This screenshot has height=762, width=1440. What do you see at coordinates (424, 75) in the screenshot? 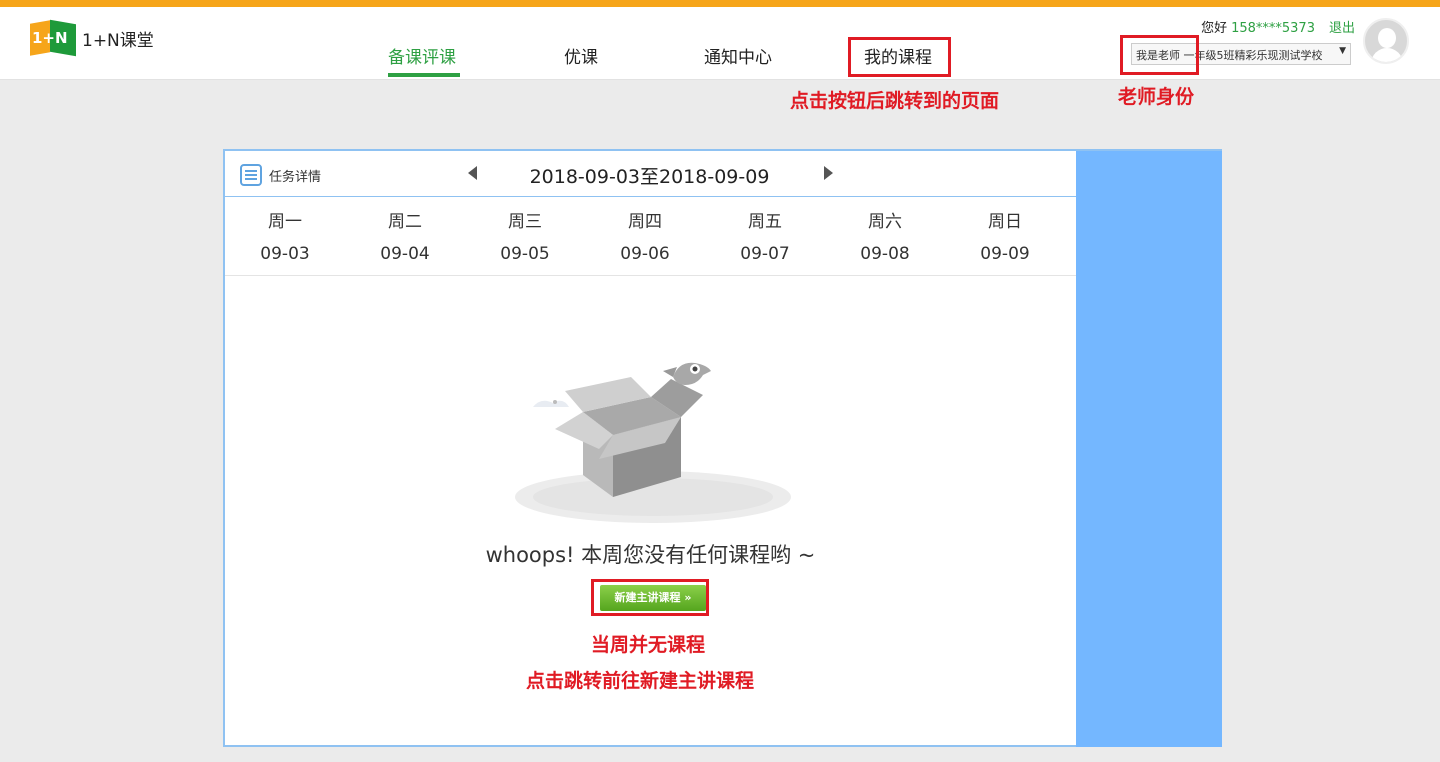
I see `nav-active-underline` at bounding box center [424, 75].